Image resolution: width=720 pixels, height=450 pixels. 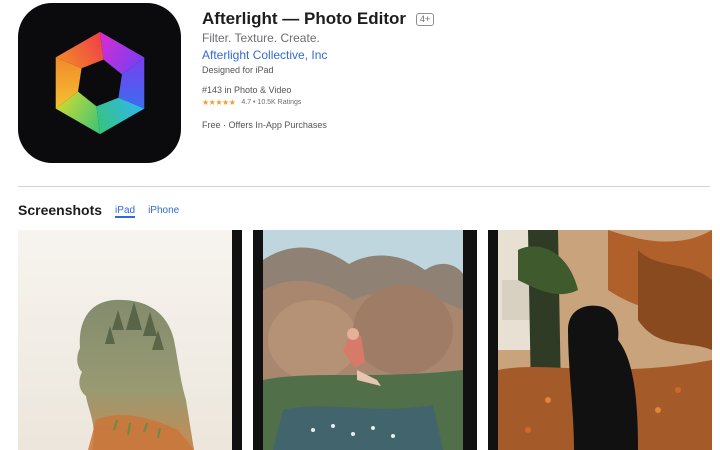 I want to click on rating-row: ★★★★★ 4.7 • 10.5K Ratings, so click(x=452, y=102).